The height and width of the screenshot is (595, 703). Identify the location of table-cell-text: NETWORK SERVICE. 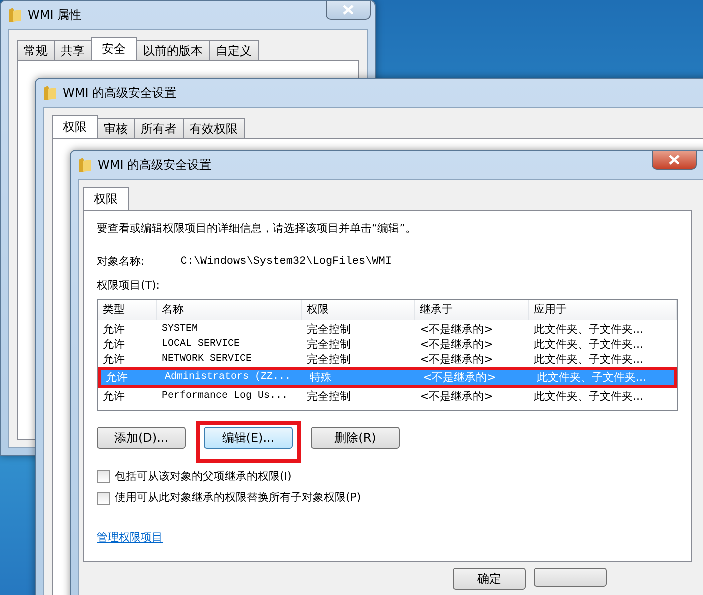
(207, 360).